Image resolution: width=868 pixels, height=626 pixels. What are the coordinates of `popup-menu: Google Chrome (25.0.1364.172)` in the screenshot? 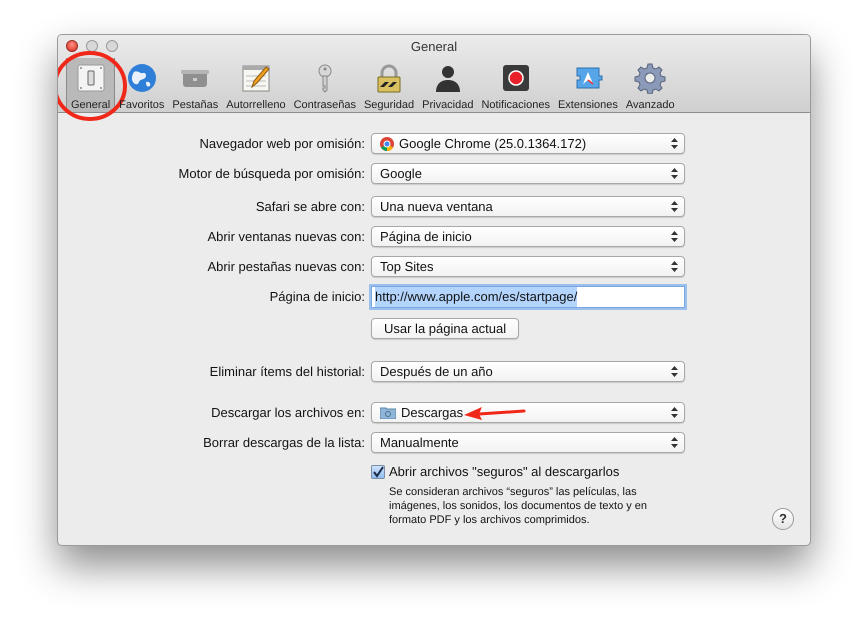 It's located at (528, 143).